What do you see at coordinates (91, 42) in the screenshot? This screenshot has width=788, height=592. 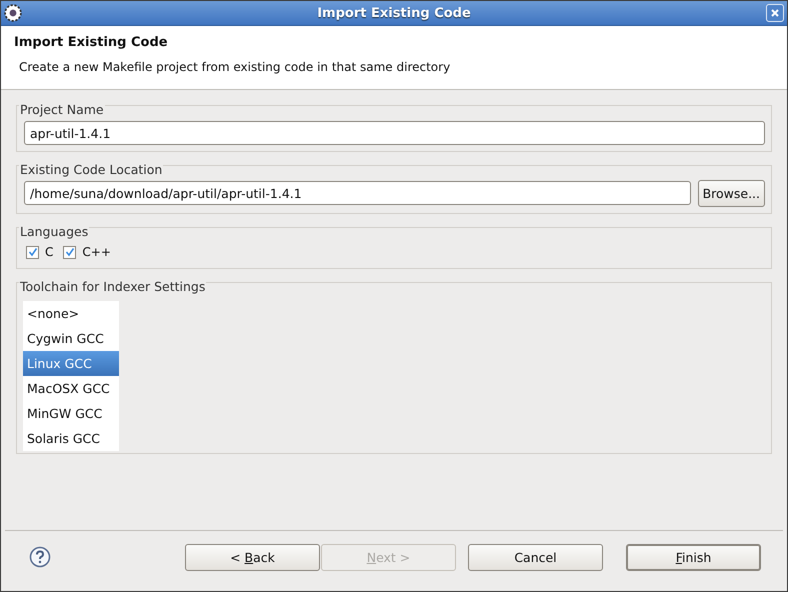 I see `page-title: Import Existing Code` at bounding box center [91, 42].